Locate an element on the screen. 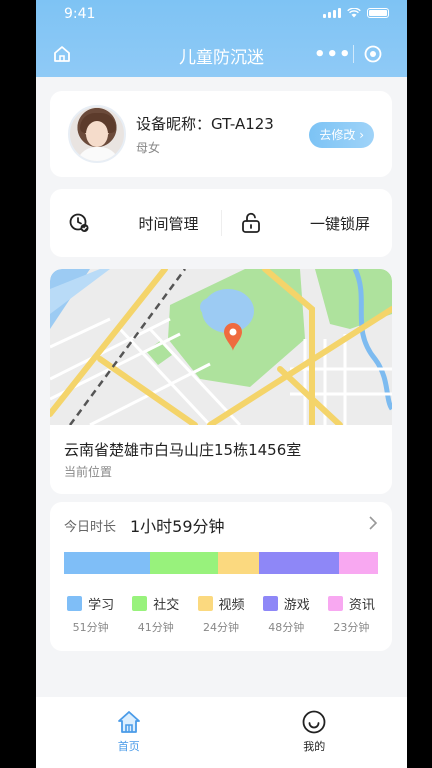 The width and height of the screenshot is (432, 768). location-address: 云南省楚雄市白马山庄15栋1456室 is located at coordinates (183, 450).